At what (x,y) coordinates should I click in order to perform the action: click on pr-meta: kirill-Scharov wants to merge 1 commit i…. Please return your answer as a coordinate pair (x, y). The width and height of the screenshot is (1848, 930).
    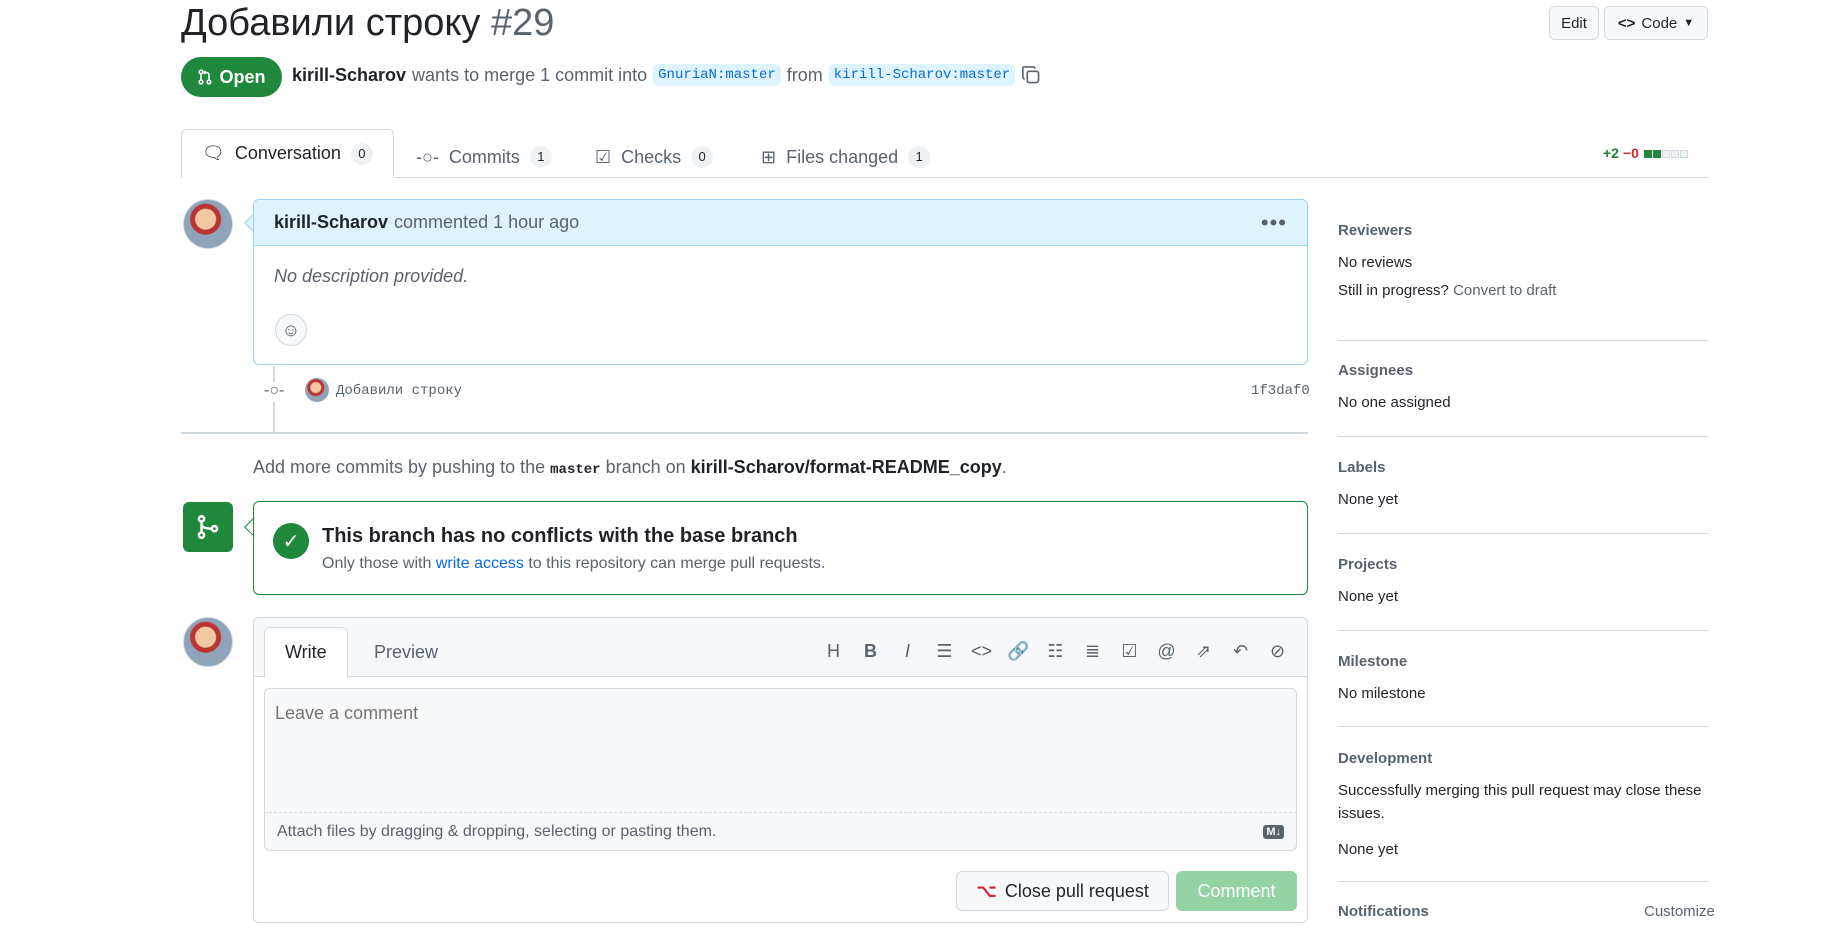
    Looking at the image, I should click on (666, 75).